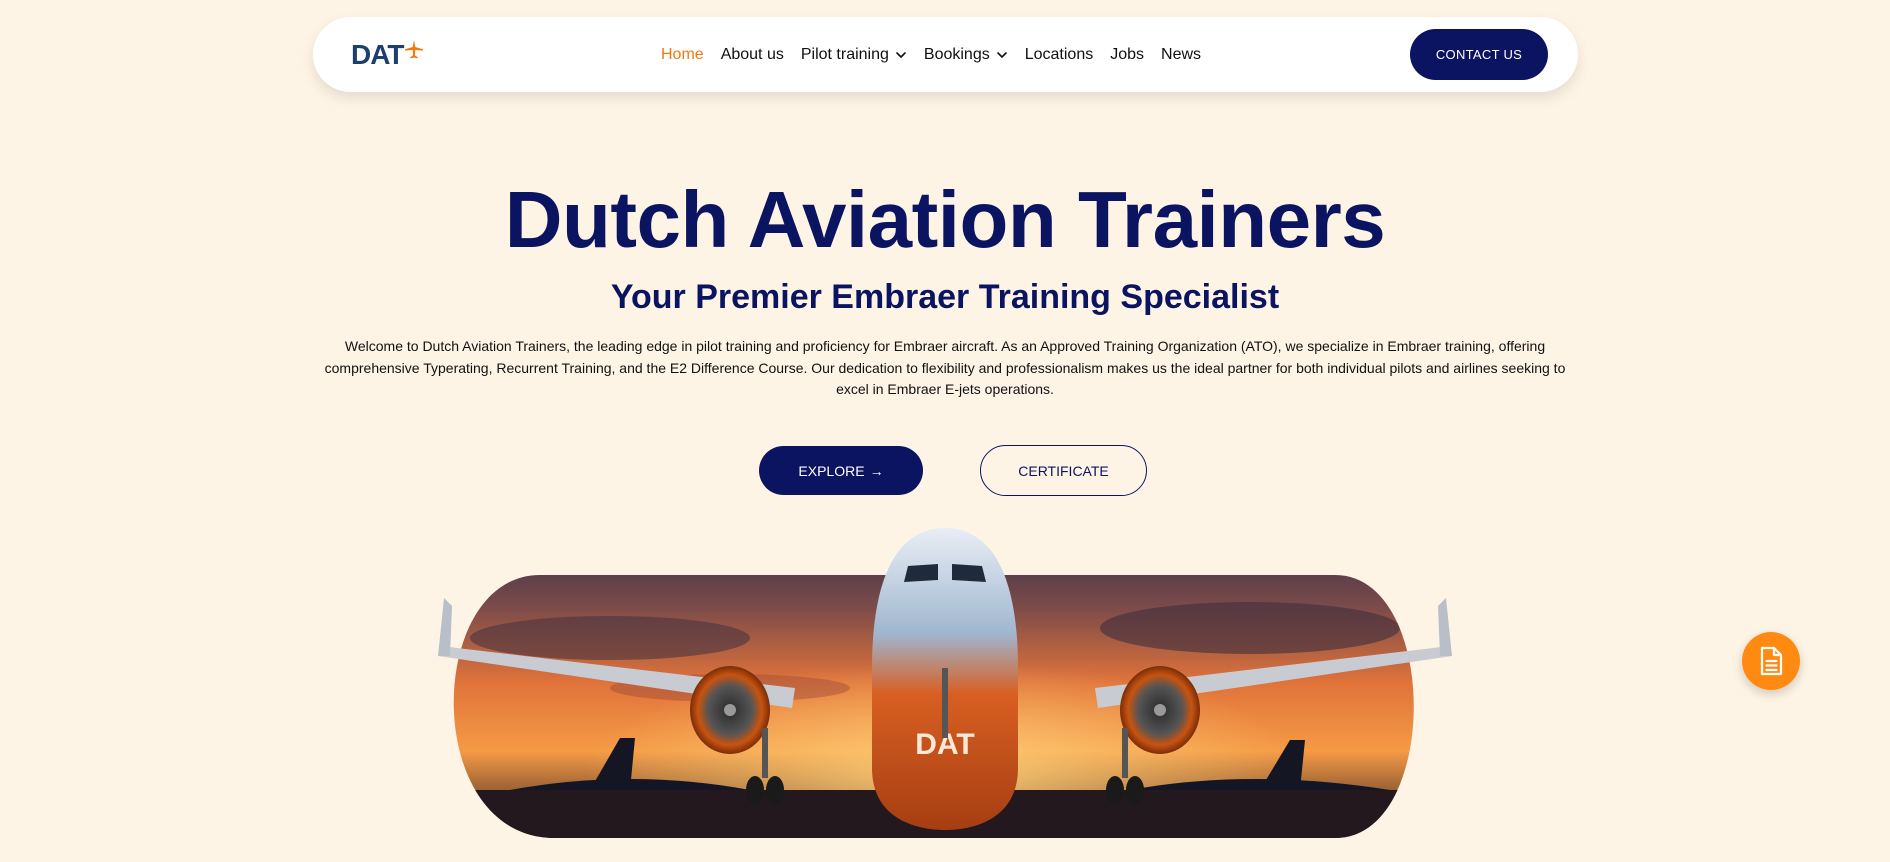 The image size is (1890, 862). I want to click on nav-item-label: News, so click(1181, 54).